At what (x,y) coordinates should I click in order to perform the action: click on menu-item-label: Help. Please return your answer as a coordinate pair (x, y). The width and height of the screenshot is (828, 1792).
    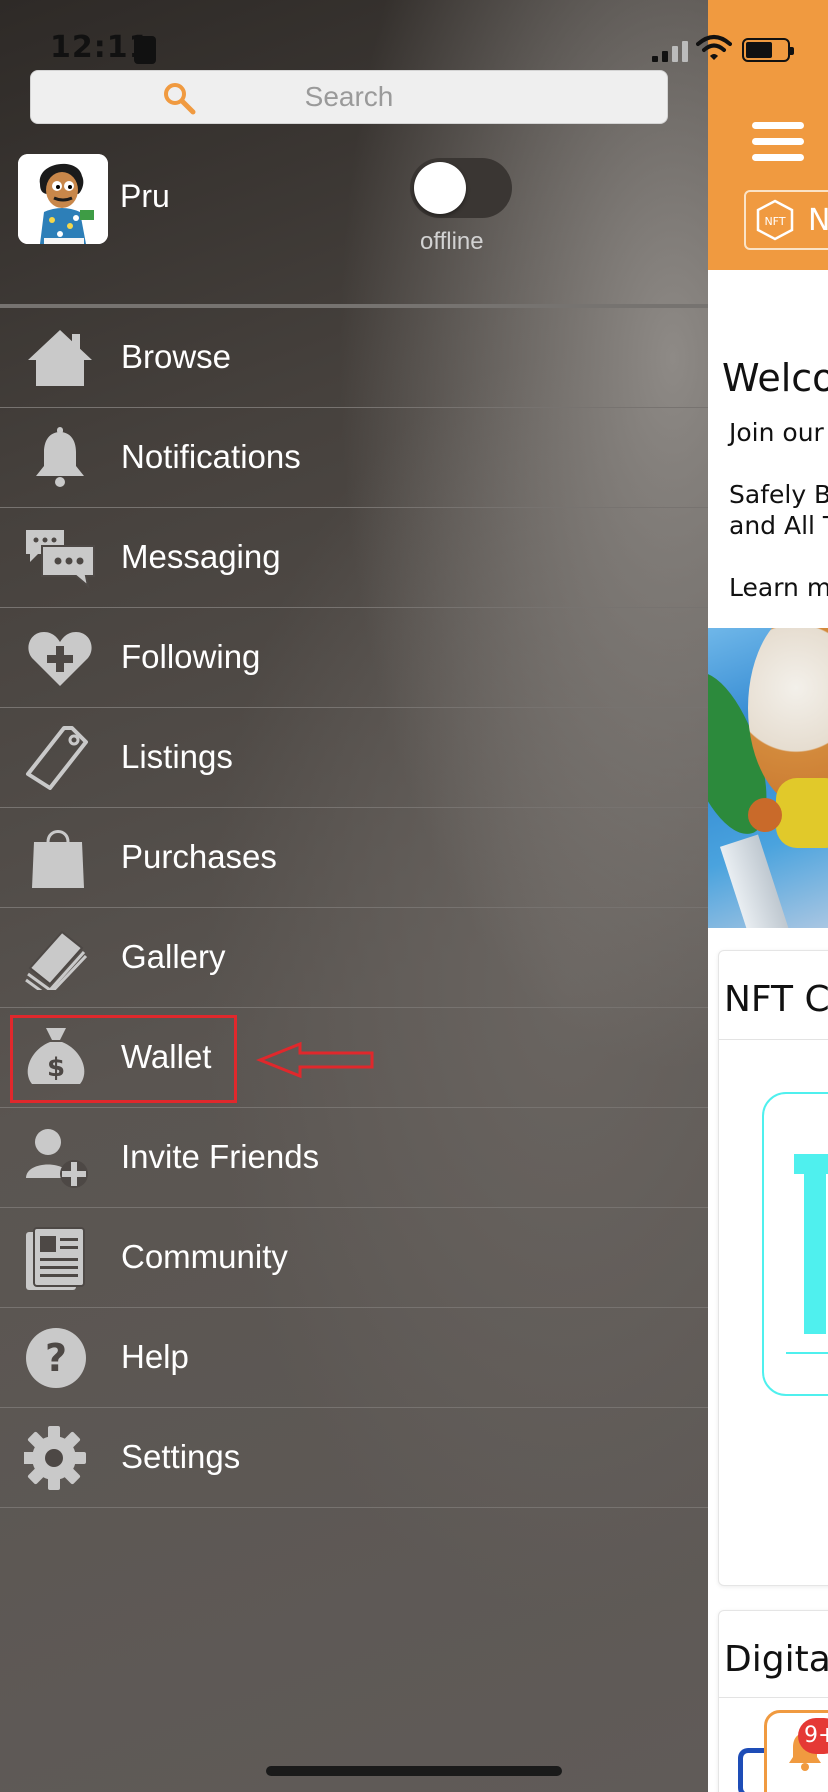
    Looking at the image, I should click on (155, 1356).